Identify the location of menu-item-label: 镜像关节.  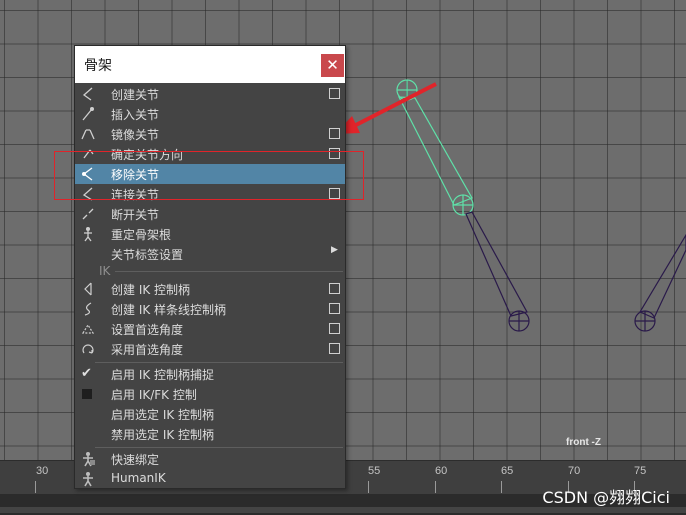
(135, 135).